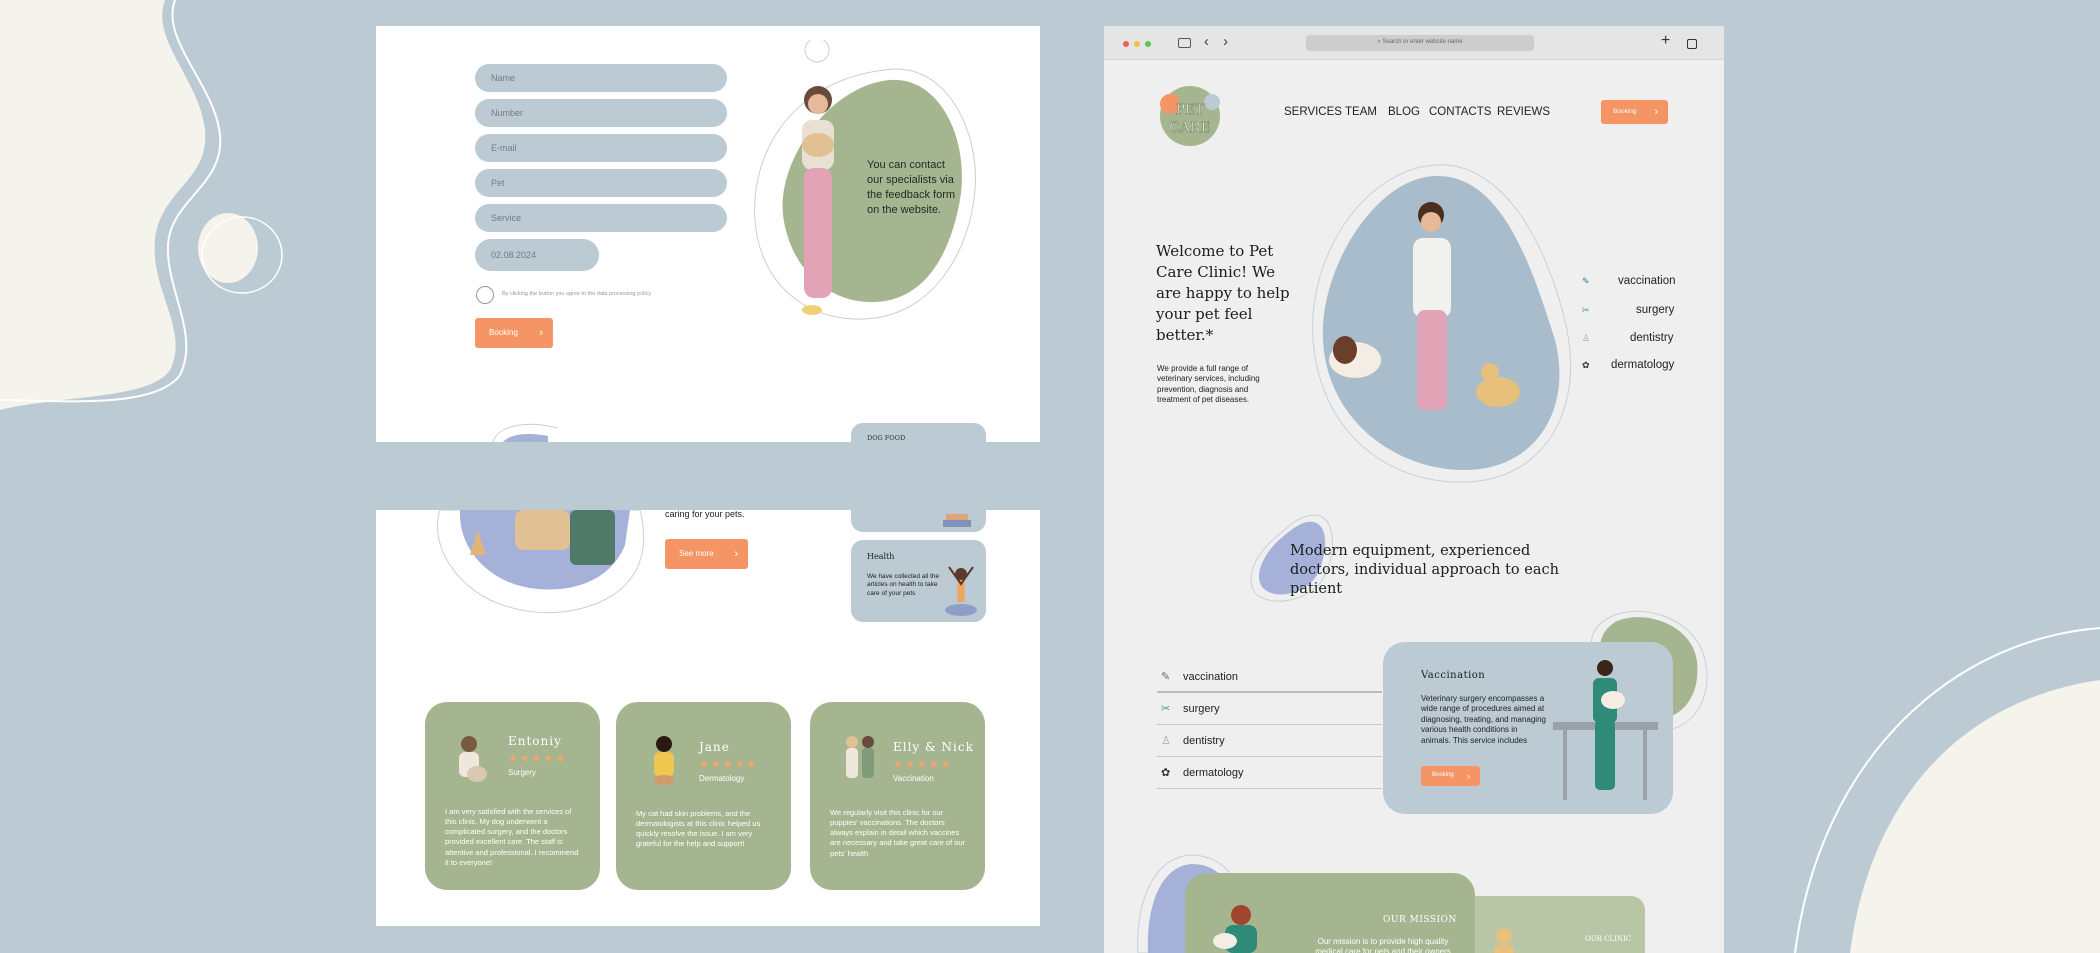 Image resolution: width=2100 pixels, height=953 pixels. Describe the element at coordinates (525, 432) in the screenshot. I see `blob-outline` at that location.